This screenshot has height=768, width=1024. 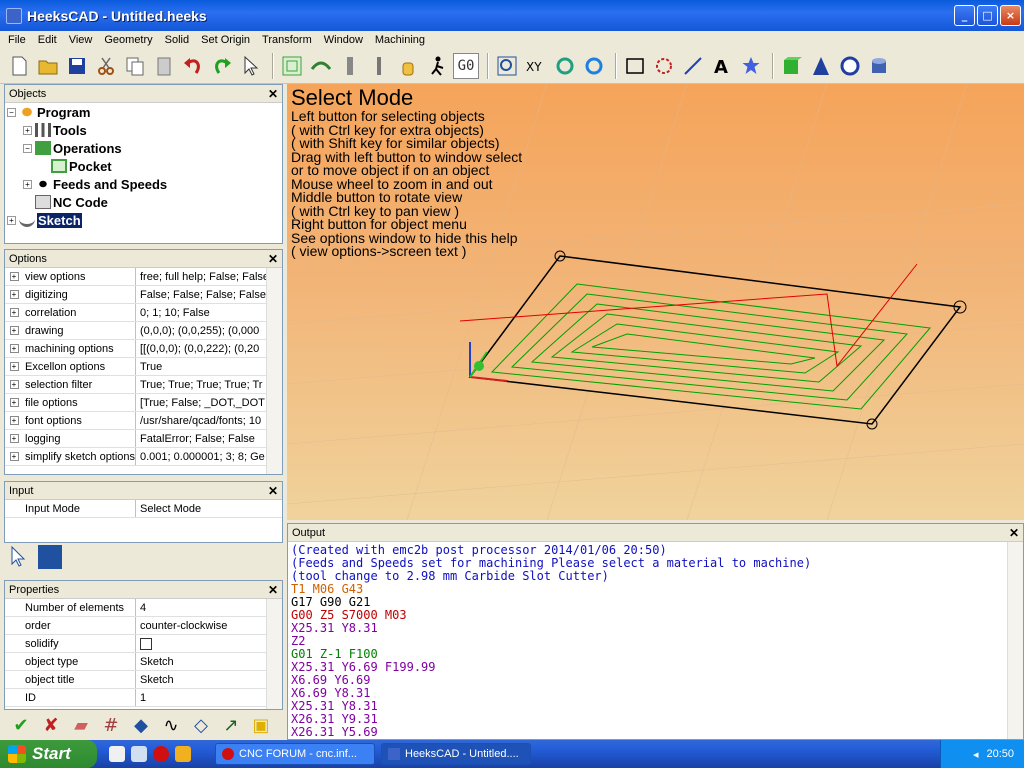 I want to click on property-row: object title Sketch, so click(x=135, y=680).